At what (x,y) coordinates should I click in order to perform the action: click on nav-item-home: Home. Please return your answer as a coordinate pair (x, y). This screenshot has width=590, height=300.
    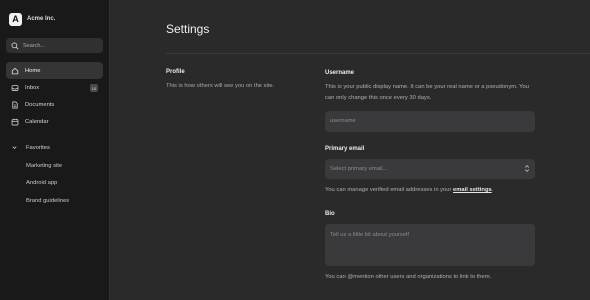
    Looking at the image, I should click on (54, 70).